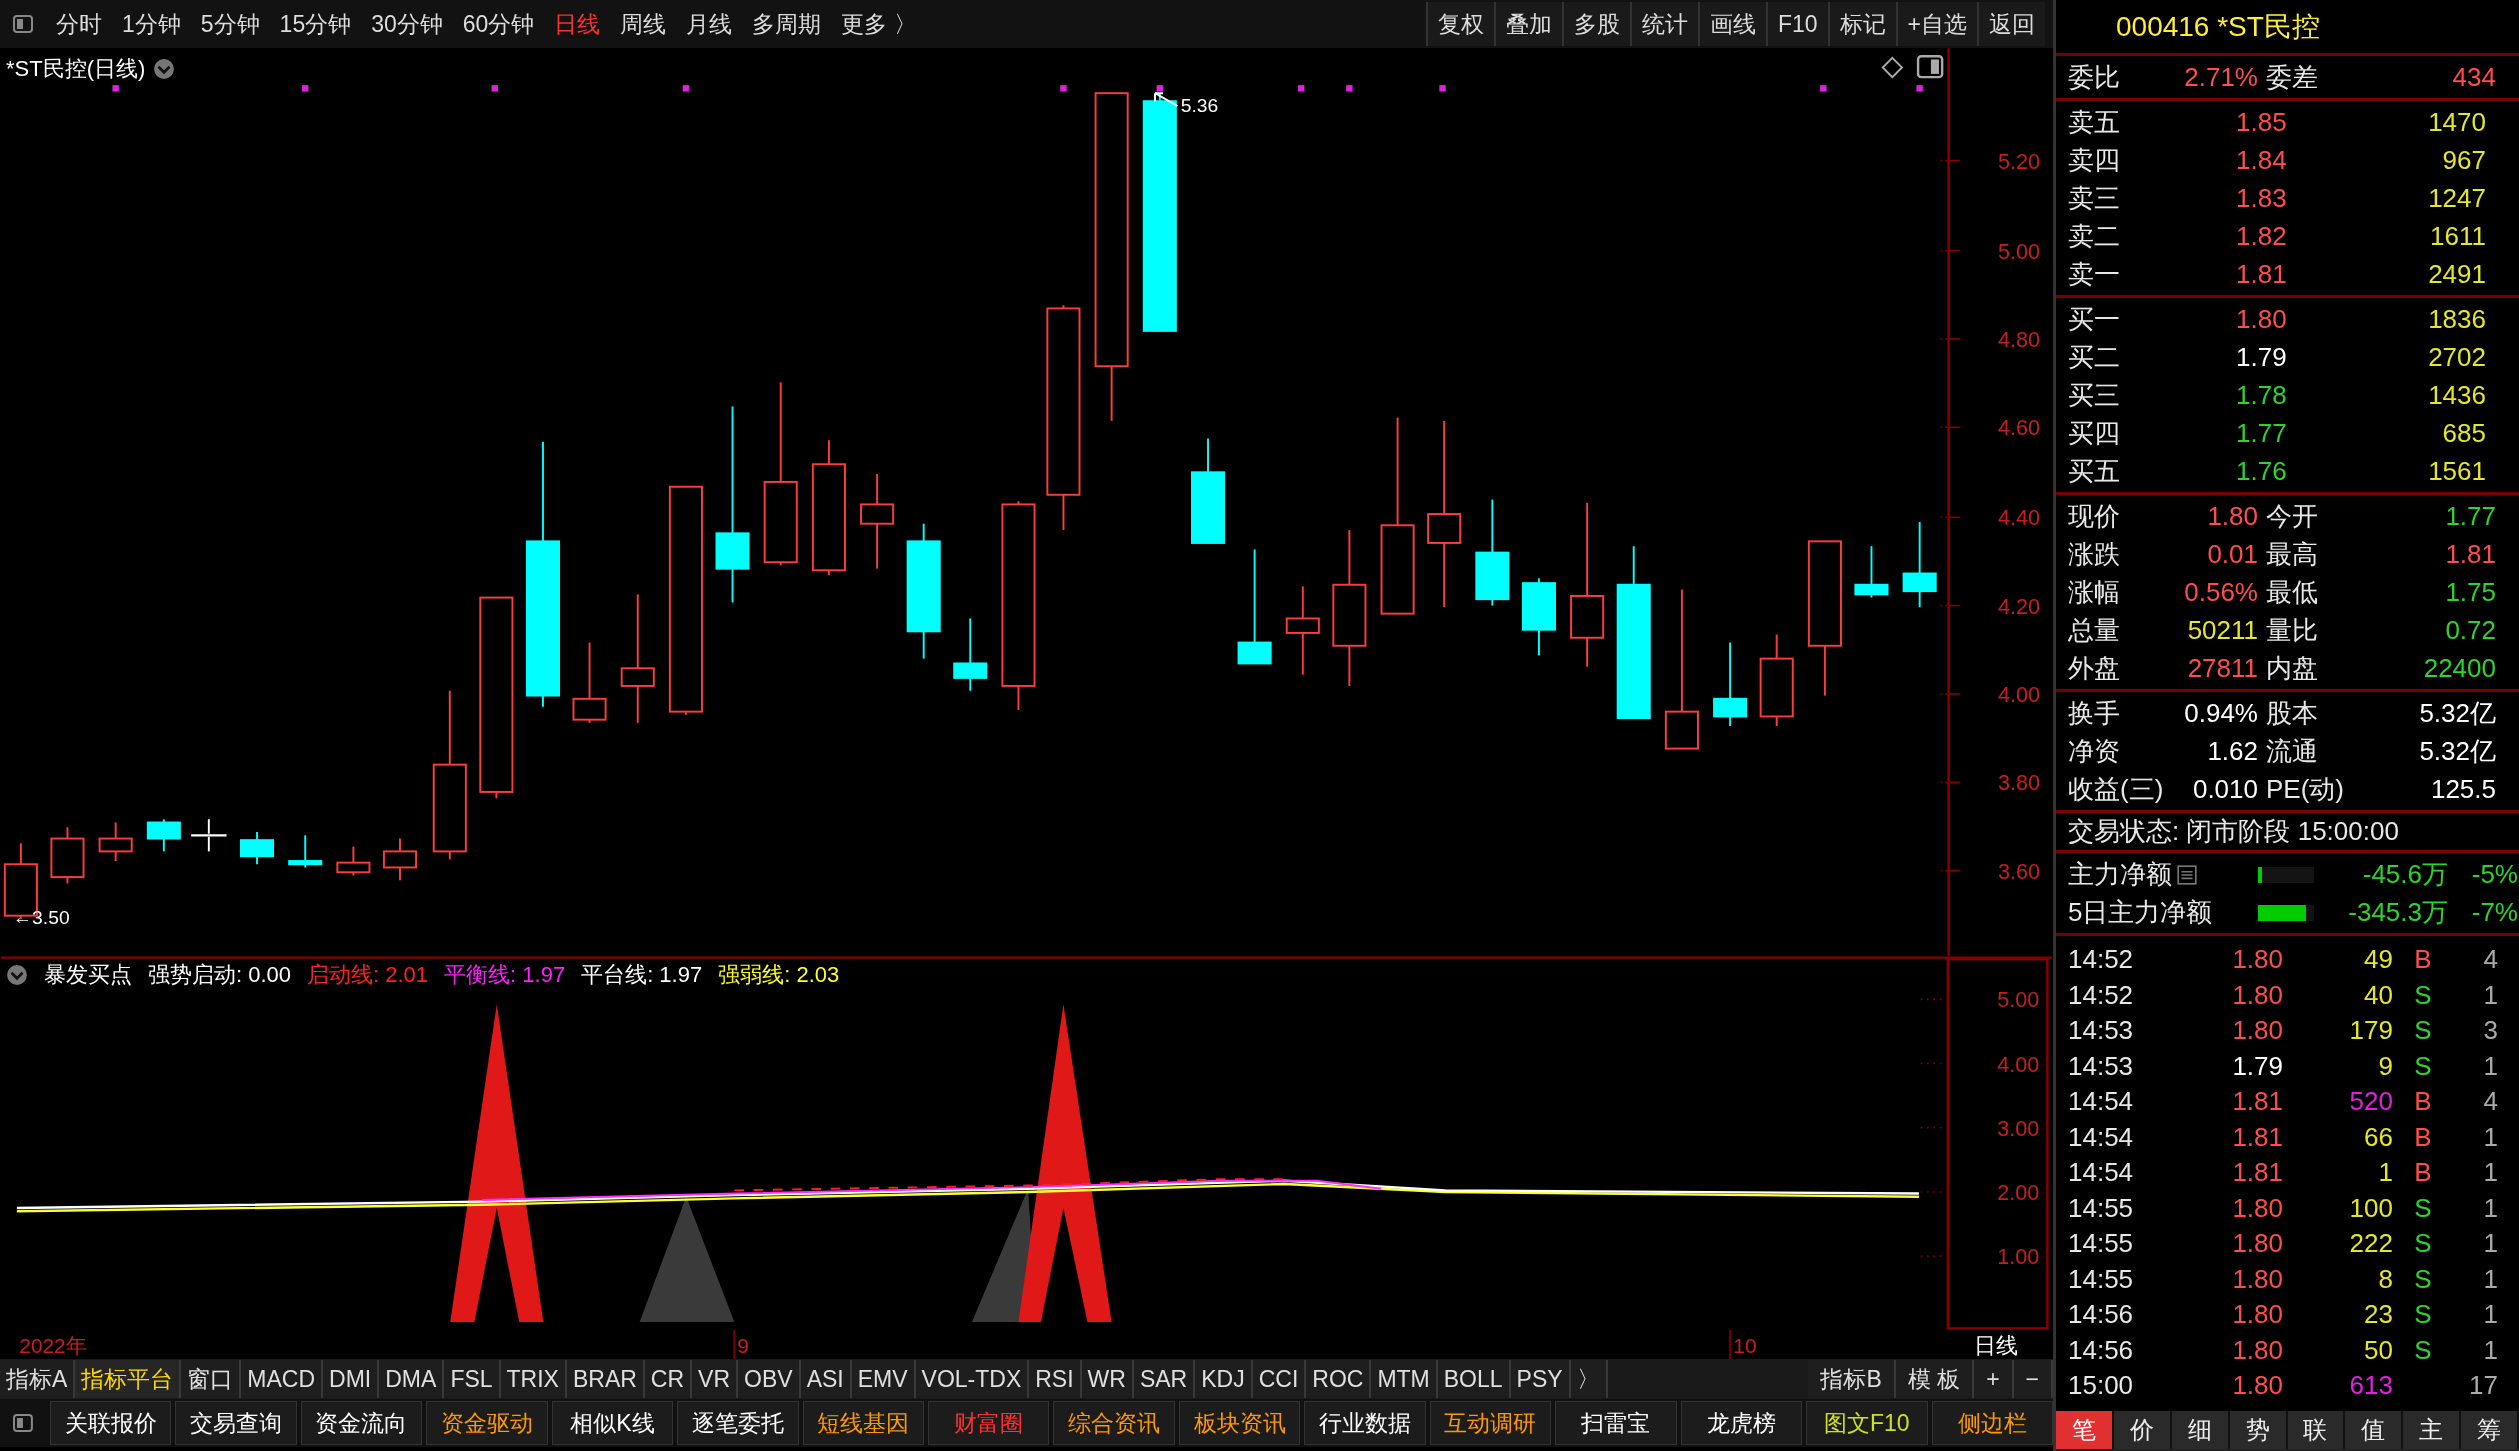 This screenshot has width=2519, height=1451. What do you see at coordinates (1114, 1423) in the screenshot?
I see `function-button: 综合资讯` at bounding box center [1114, 1423].